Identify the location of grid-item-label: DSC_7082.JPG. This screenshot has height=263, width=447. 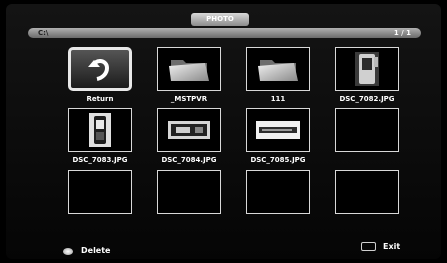
(367, 99).